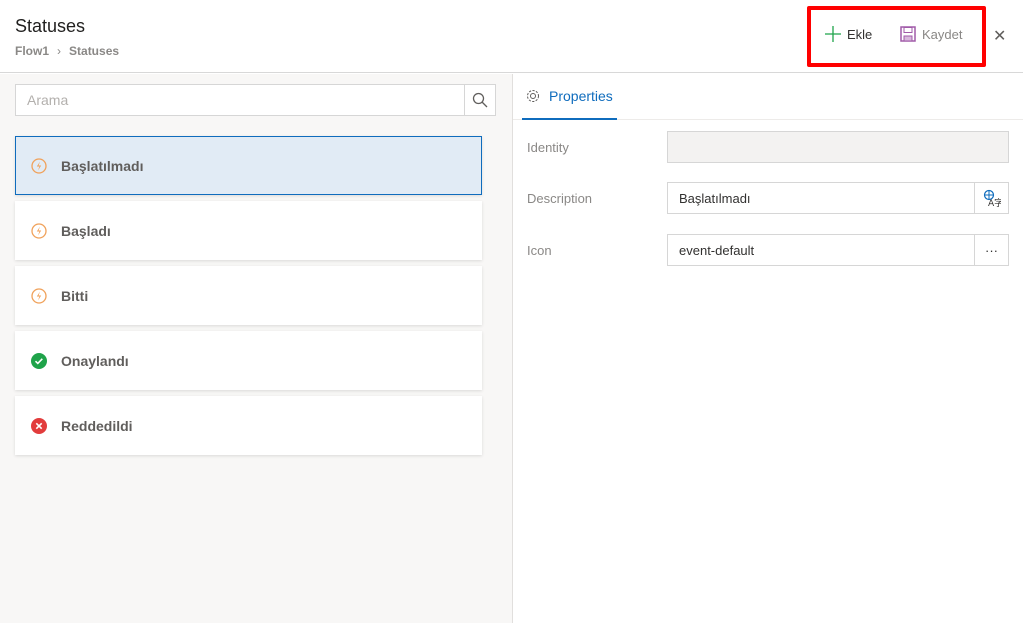  I want to click on gear-icon, so click(533, 96).